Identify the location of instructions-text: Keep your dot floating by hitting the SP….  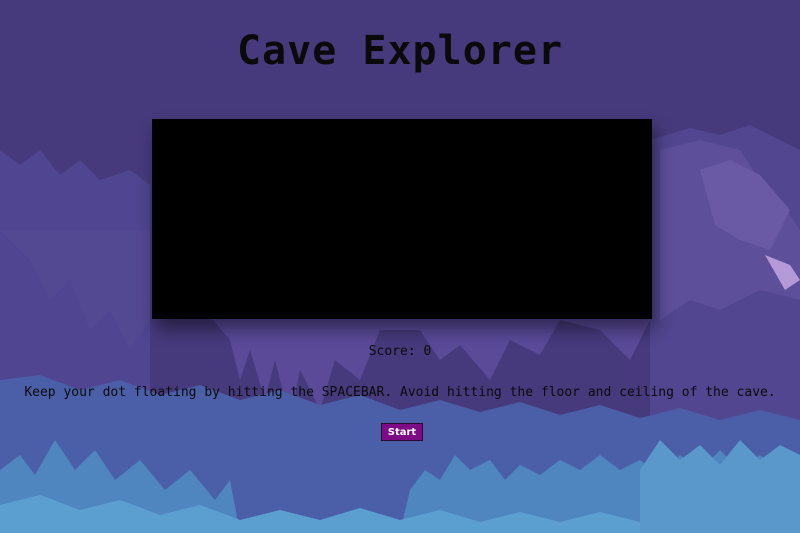
(400, 392).